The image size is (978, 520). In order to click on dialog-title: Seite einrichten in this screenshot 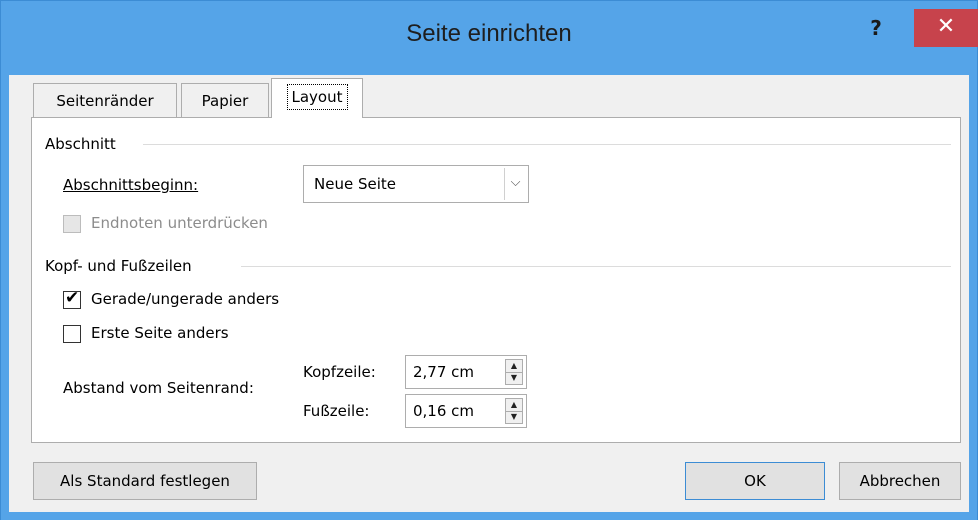, I will do `click(489, 33)`.